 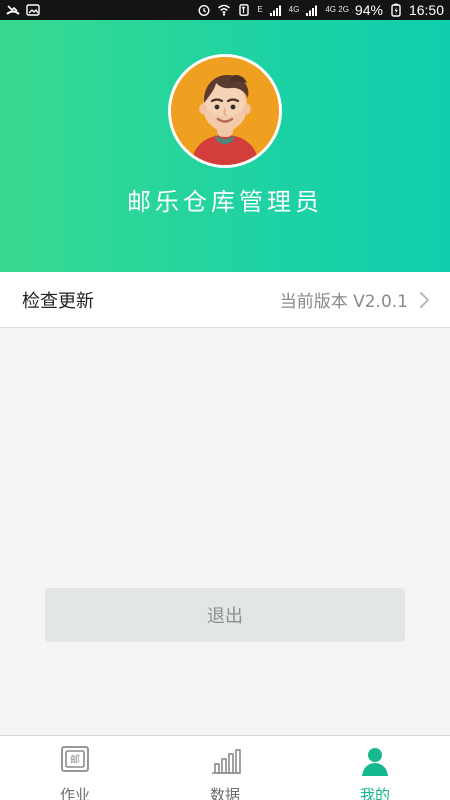 What do you see at coordinates (294, 9) in the screenshot?
I see `network-4g-text: 4G` at bounding box center [294, 9].